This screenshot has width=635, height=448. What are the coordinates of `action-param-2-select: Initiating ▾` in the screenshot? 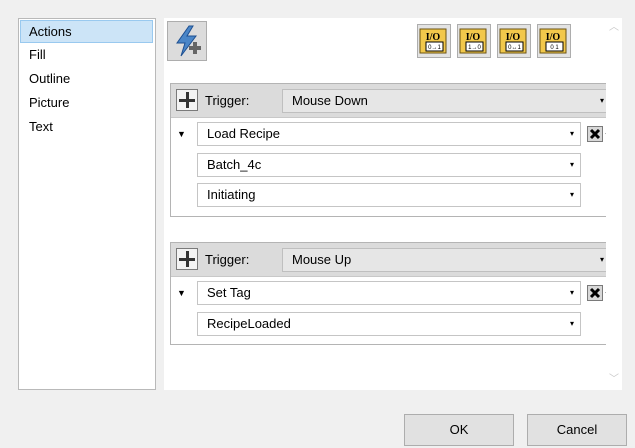 It's located at (389, 195).